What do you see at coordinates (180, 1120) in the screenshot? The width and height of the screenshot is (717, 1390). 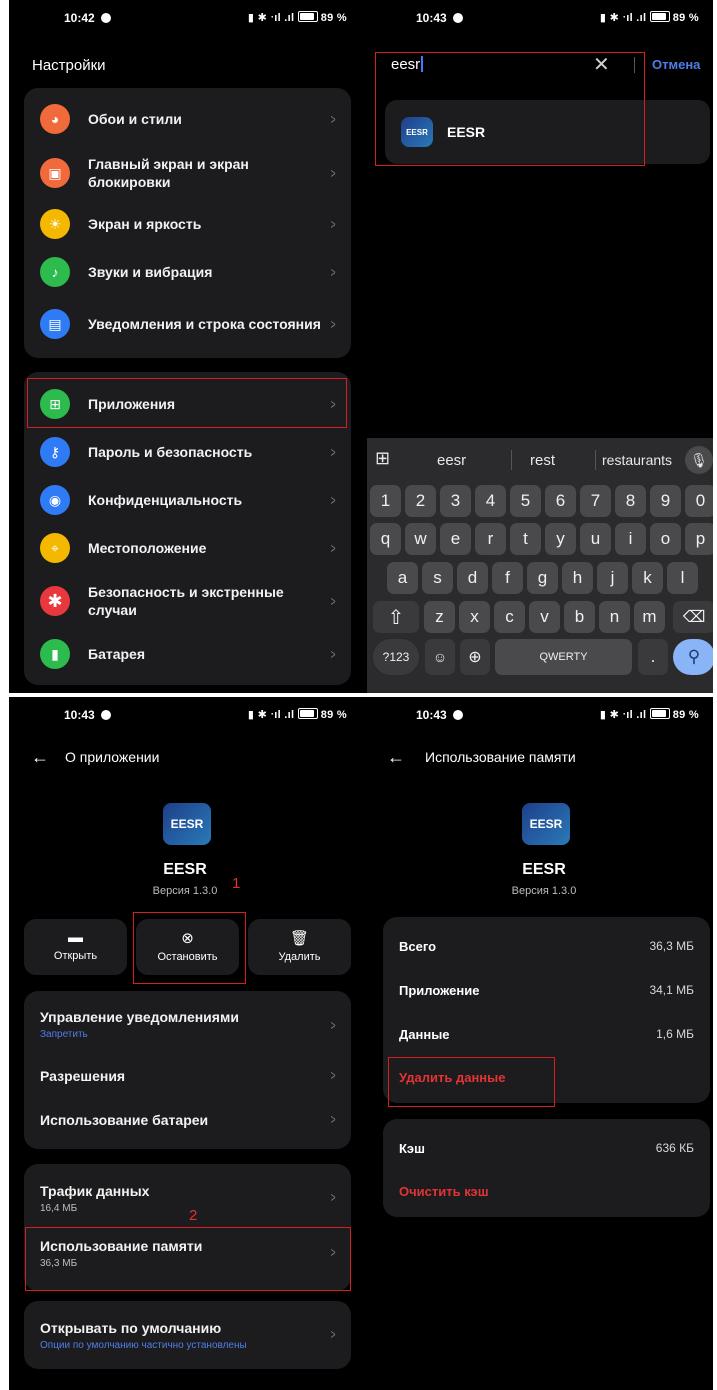 I see `battery-usage-item: Использование батареи` at bounding box center [180, 1120].